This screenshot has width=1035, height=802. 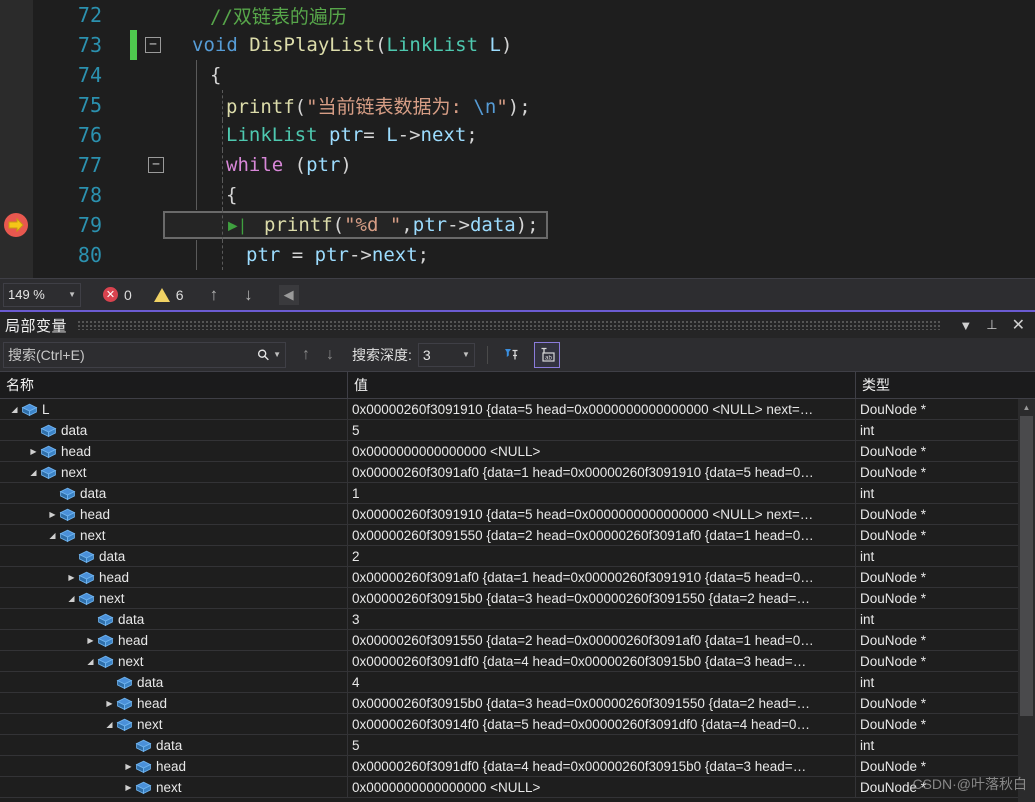 I want to click on column-header-type: 类型, so click(x=937, y=385).